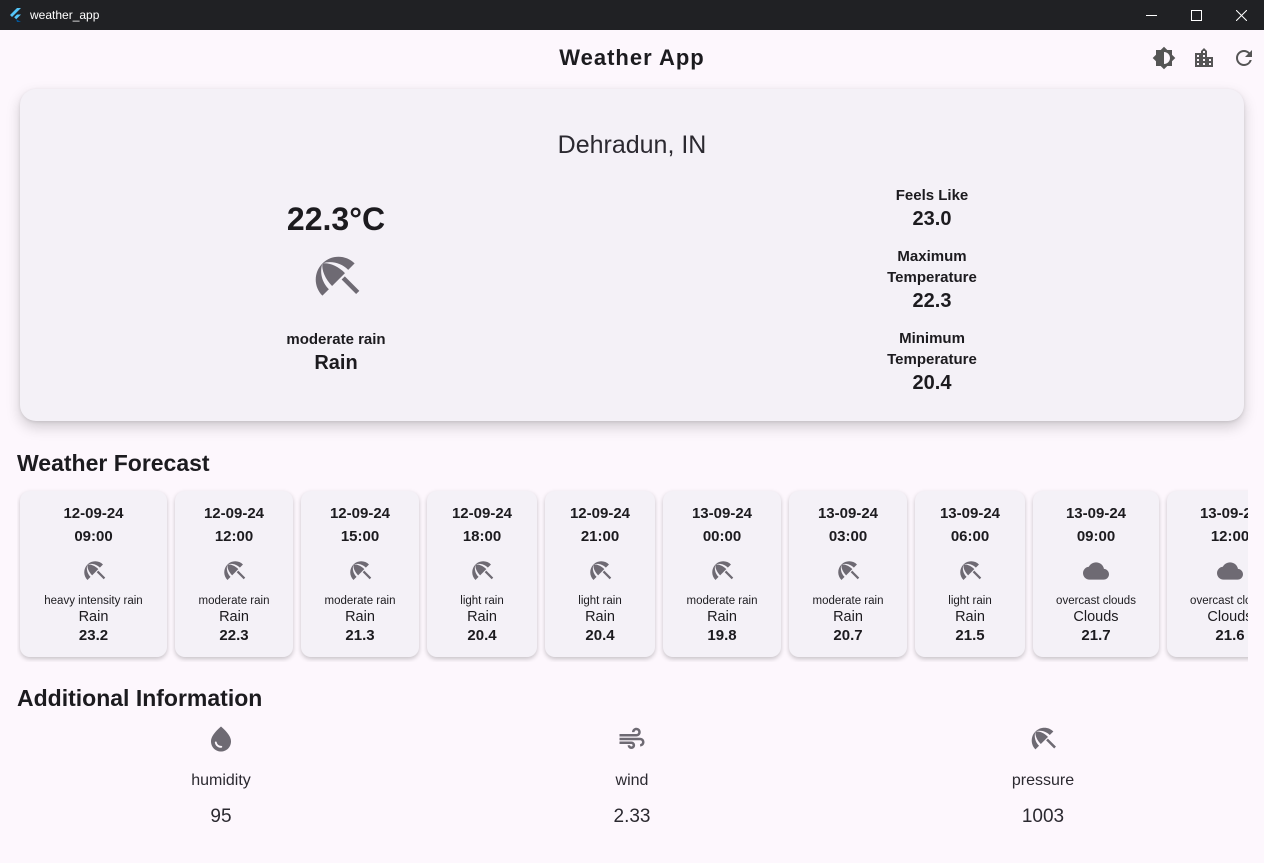  I want to click on forecast-card: 13-09-24 09:00 overcast clouds Clouds 21.7, so click(1096, 574).